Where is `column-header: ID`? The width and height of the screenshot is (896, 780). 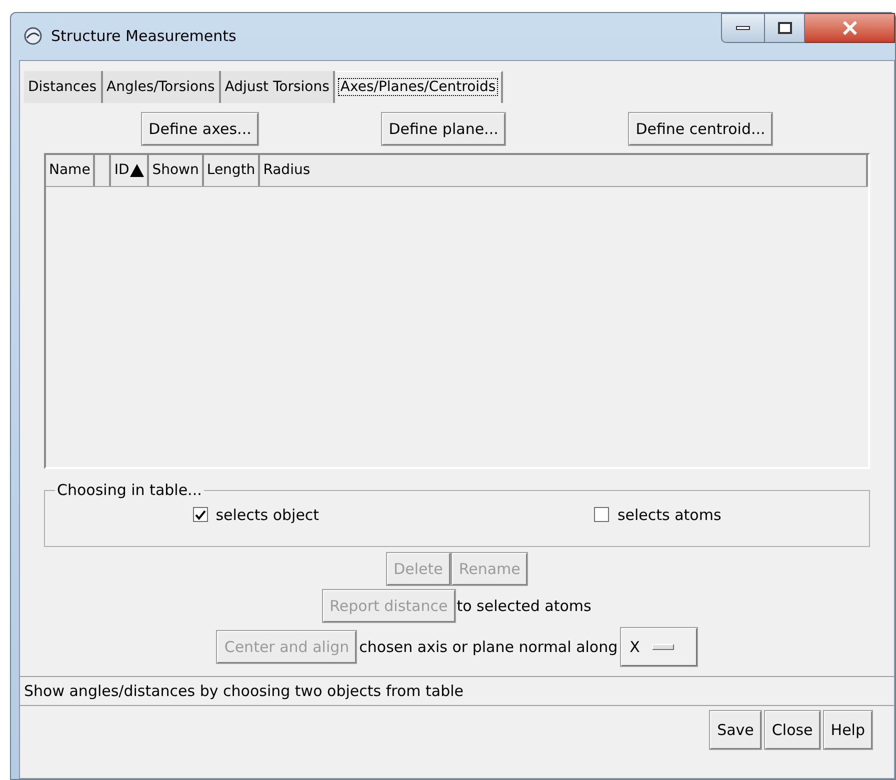 column-header: ID is located at coordinates (130, 170).